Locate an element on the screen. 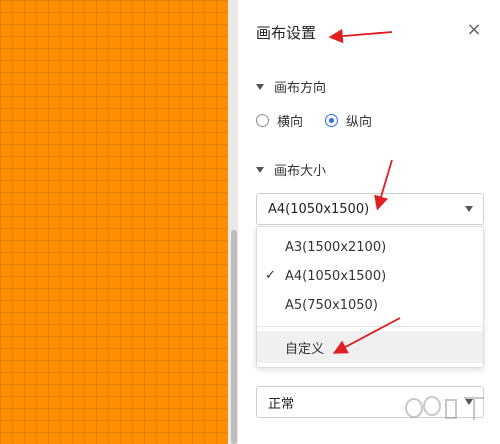  size-option-a5: A5(750x1050) is located at coordinates (370, 305).